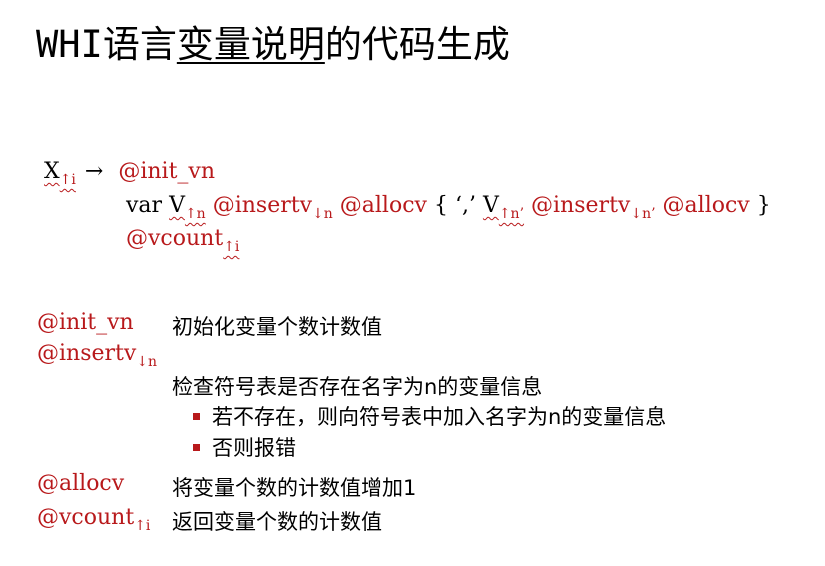  I want to click on desc-text-init: 初始化变量个数计数值, so click(277, 327).